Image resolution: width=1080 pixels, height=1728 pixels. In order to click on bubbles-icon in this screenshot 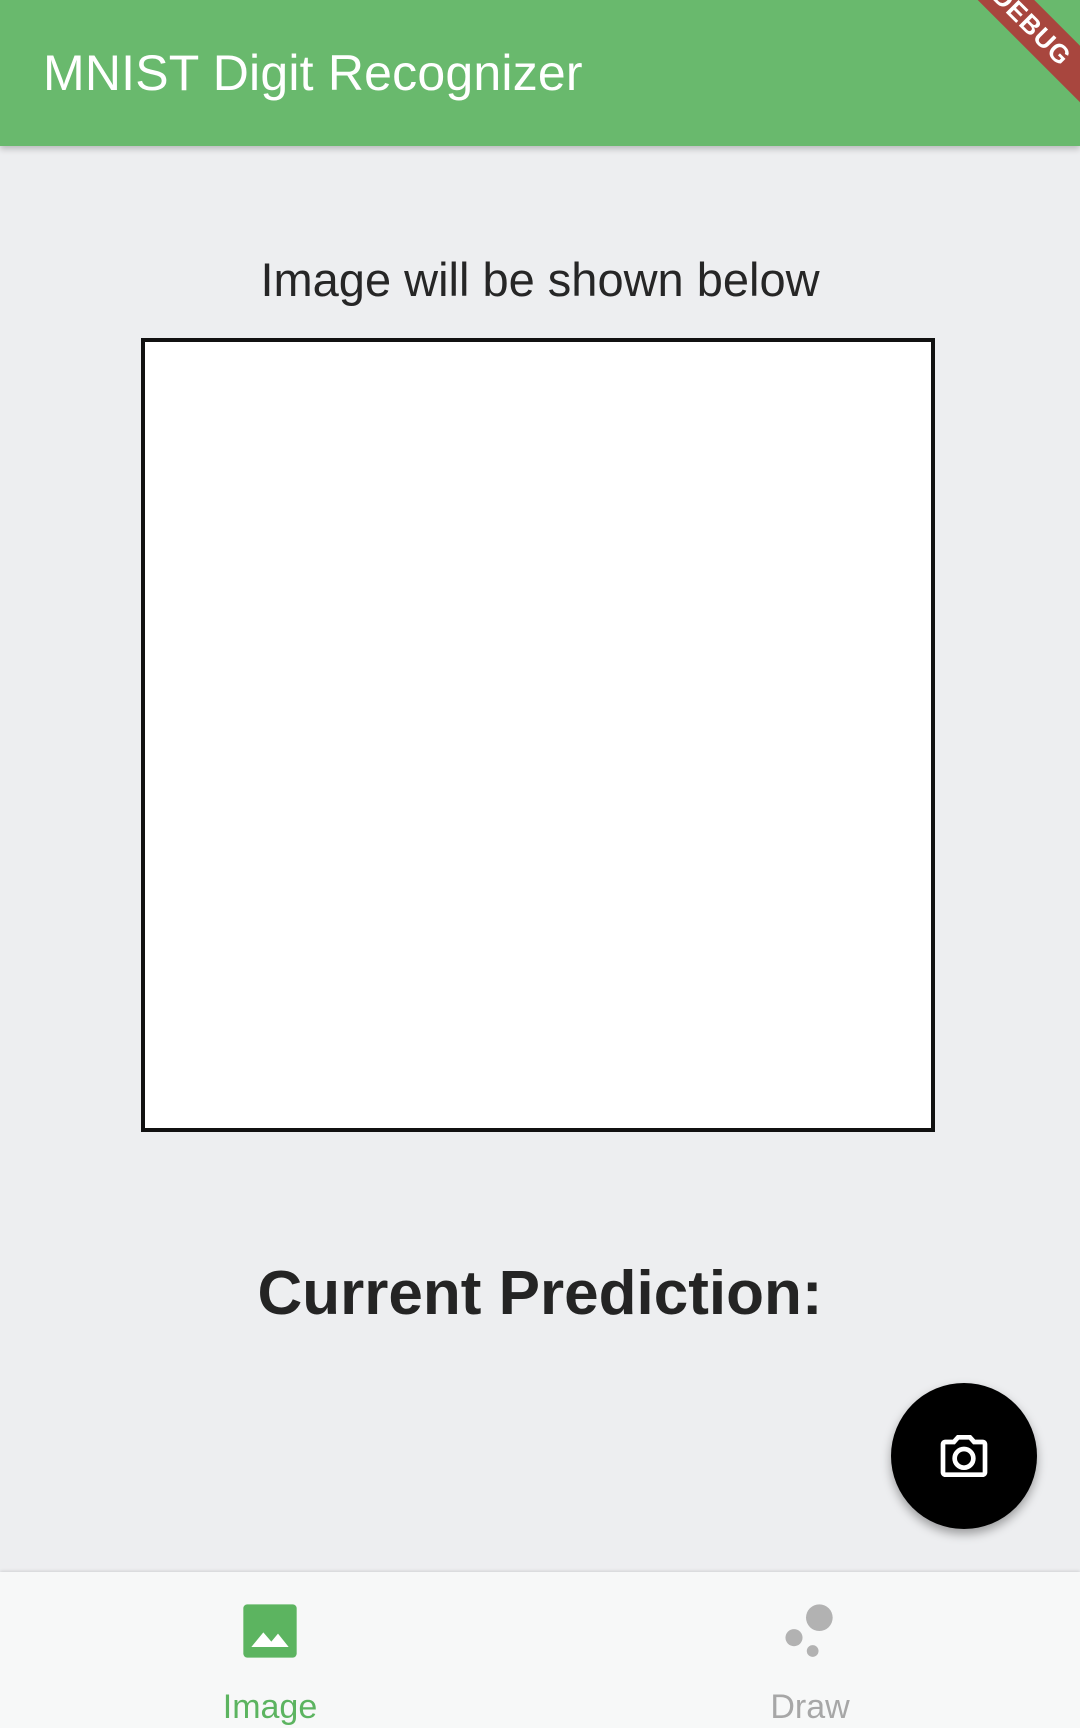, I will do `click(809, 1630)`.